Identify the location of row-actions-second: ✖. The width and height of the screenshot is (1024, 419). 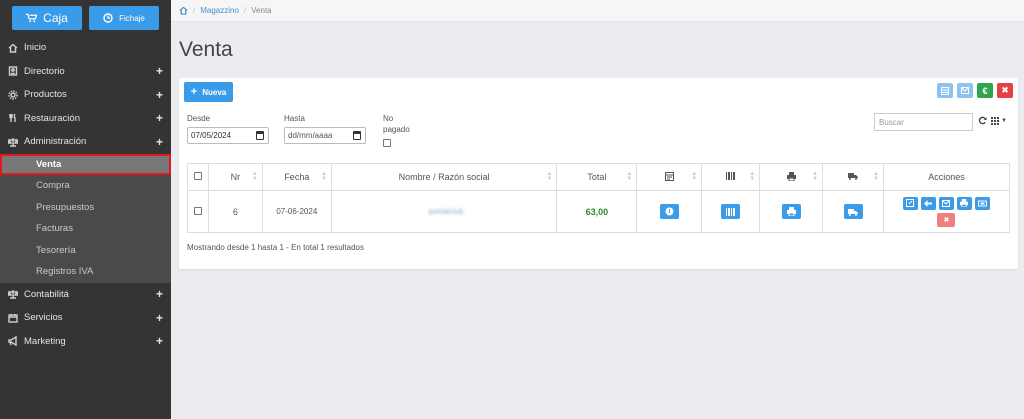
(946, 219).